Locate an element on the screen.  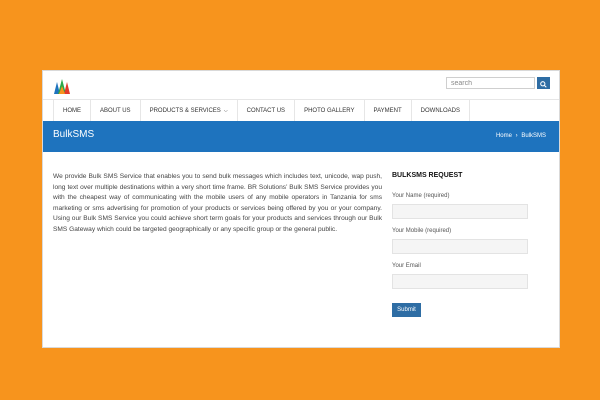
nav-label: CONTACT US is located at coordinates (266, 111).